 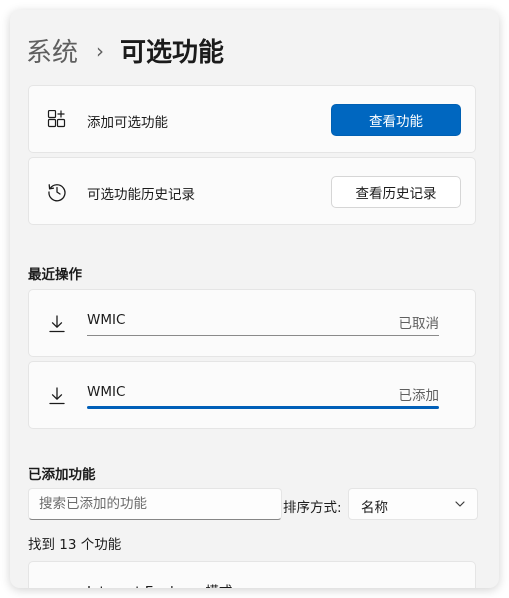 What do you see at coordinates (52, 50) in the screenshot?
I see `breadcrumb-parent-system: 系统` at bounding box center [52, 50].